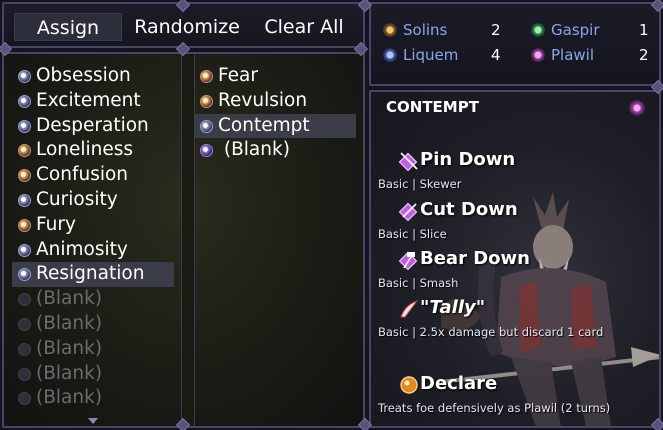 The image size is (663, 430). I want to click on list-item: Animosity, so click(93, 250).